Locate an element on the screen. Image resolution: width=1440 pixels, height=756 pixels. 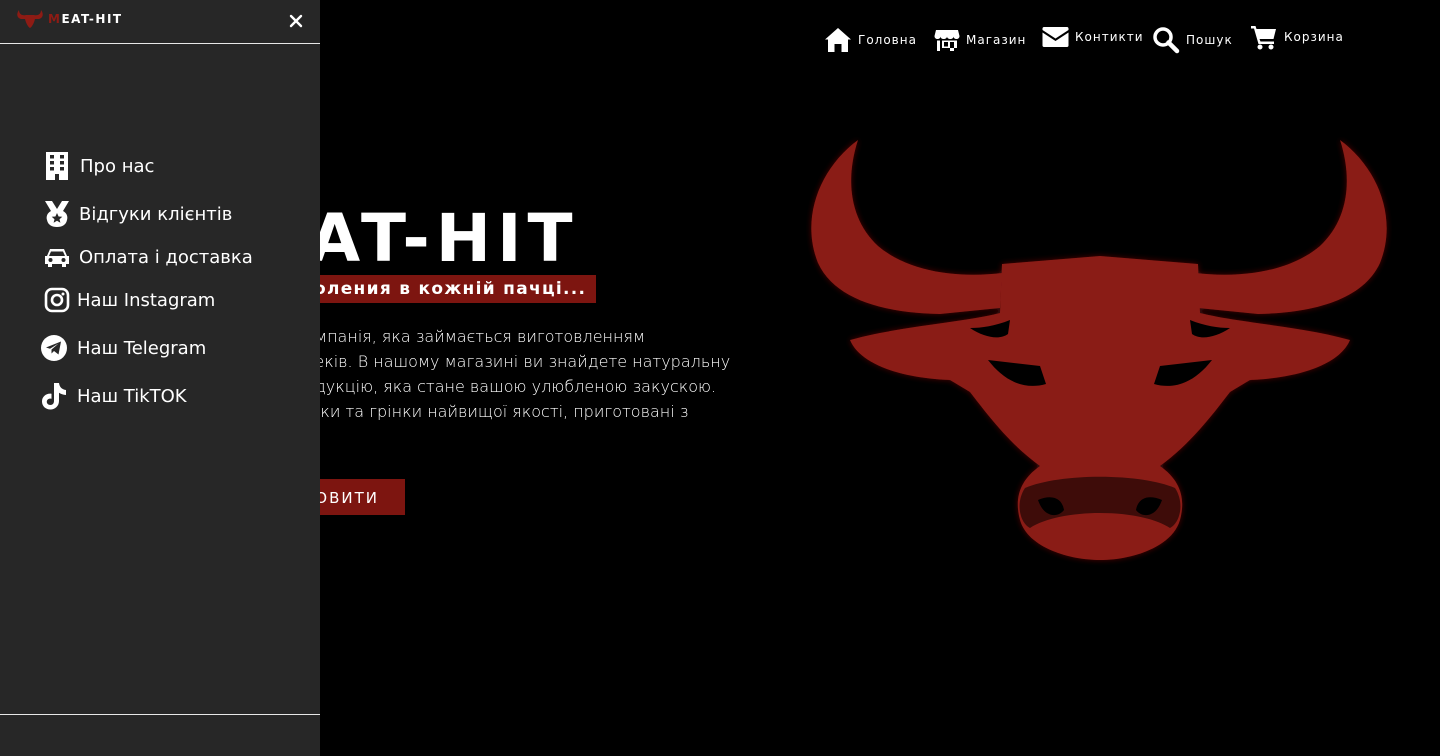
nav-home-label: Головна is located at coordinates (887, 40).